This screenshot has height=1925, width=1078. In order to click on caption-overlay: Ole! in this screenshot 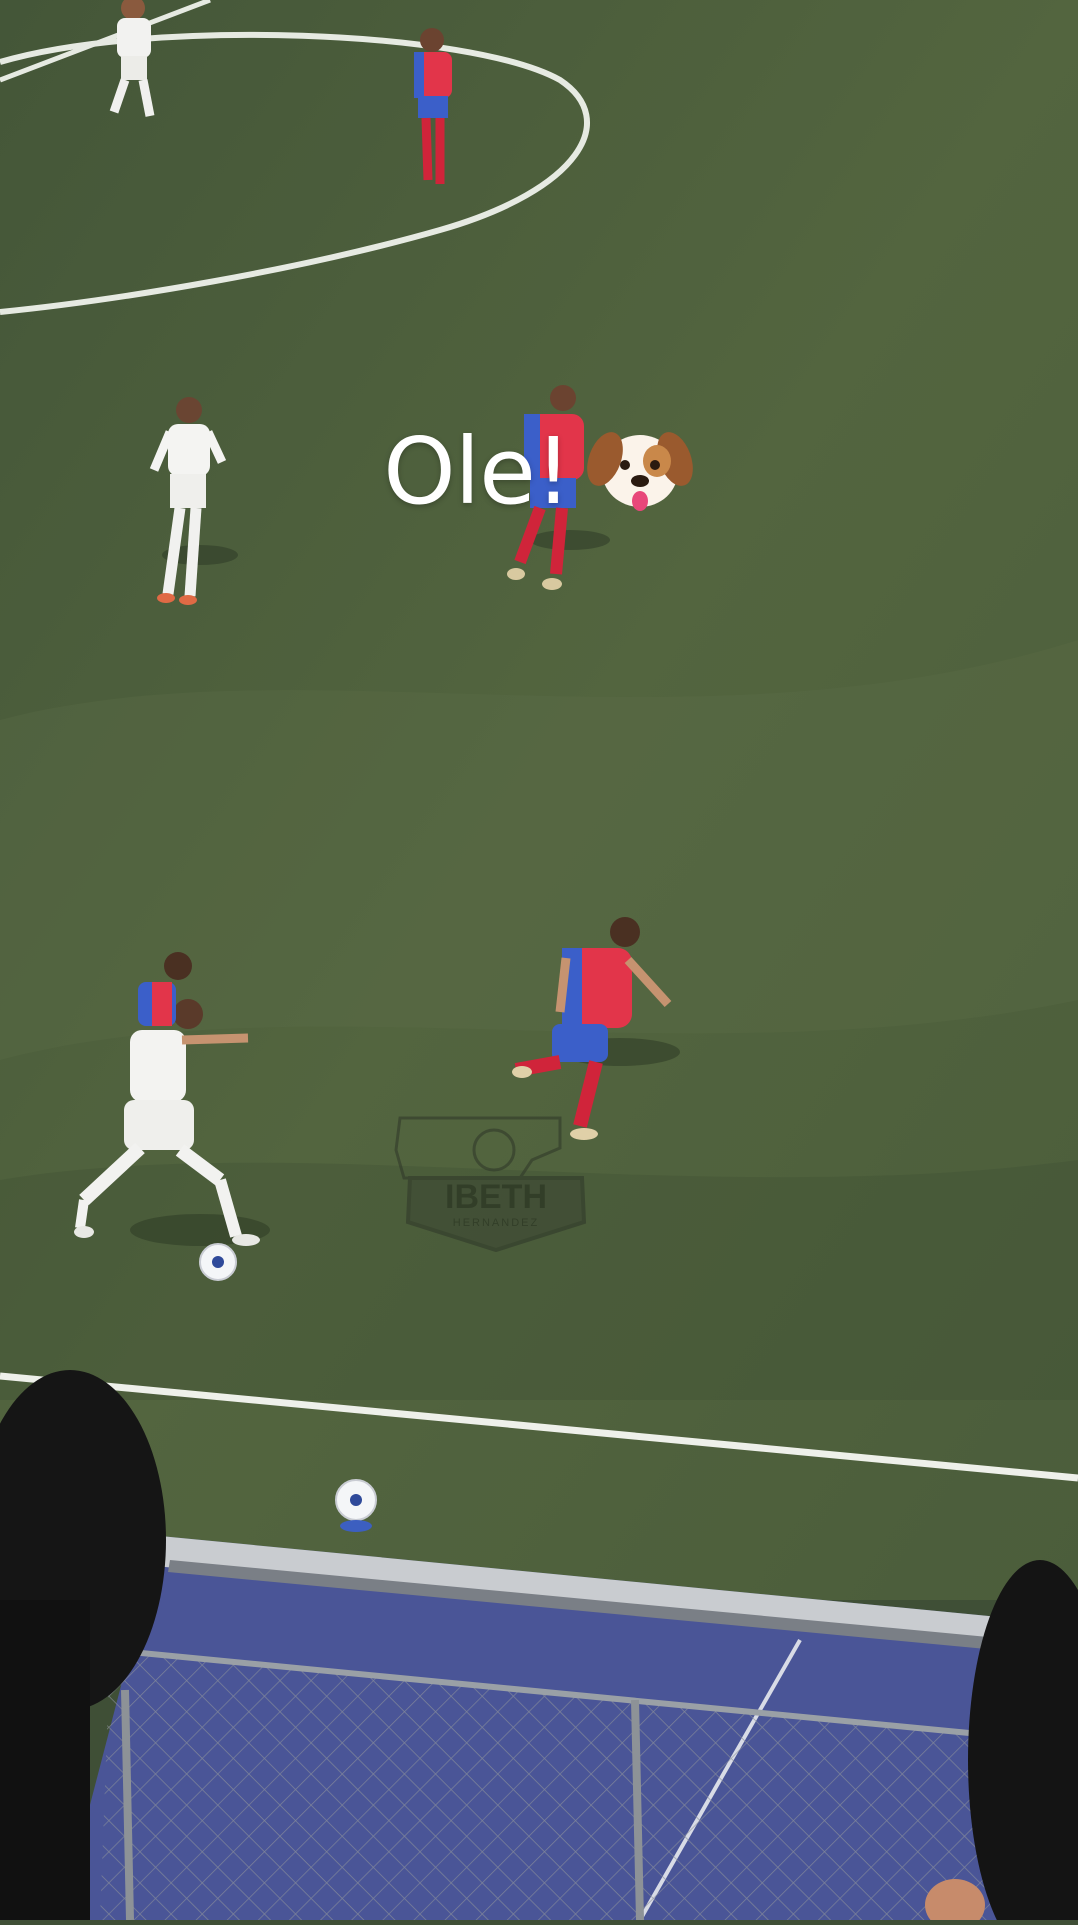, I will do `click(539, 471)`.